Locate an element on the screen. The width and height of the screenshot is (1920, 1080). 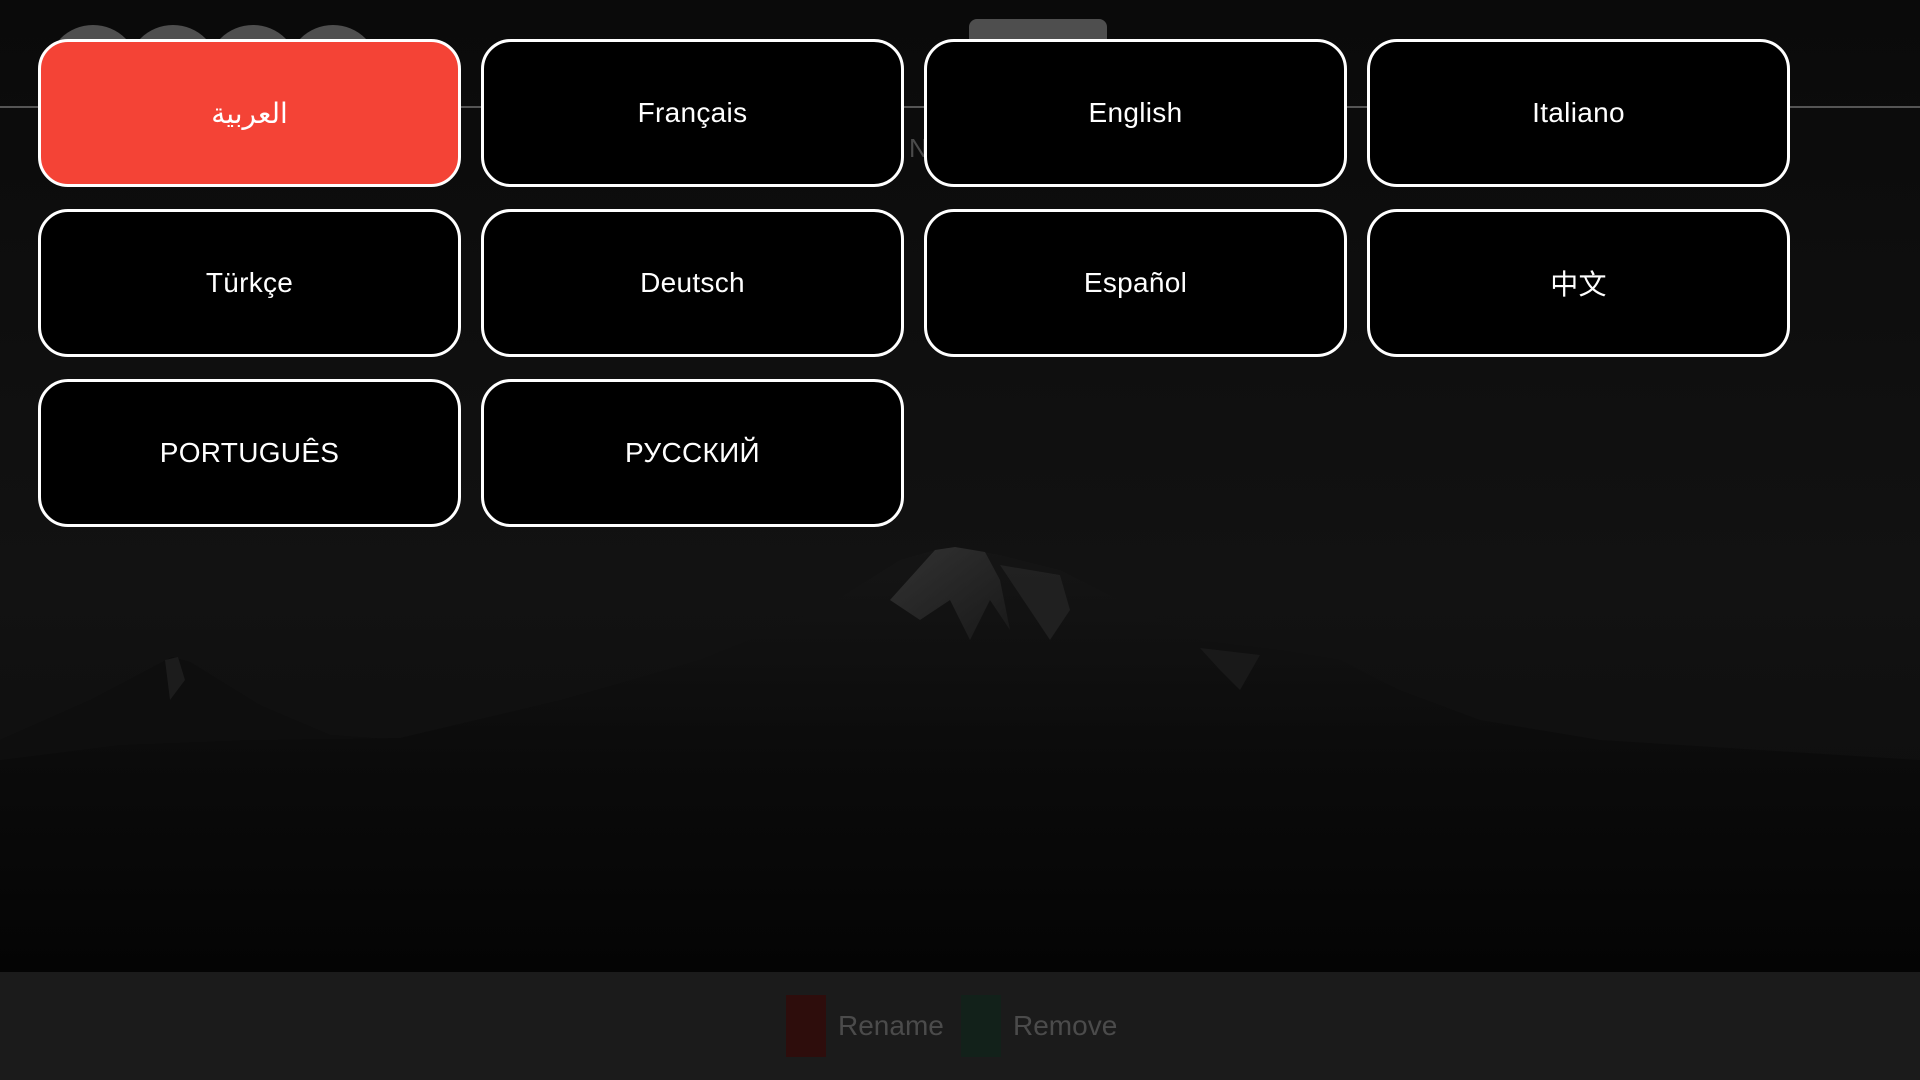
rename-label: Rename is located at coordinates (891, 1025).